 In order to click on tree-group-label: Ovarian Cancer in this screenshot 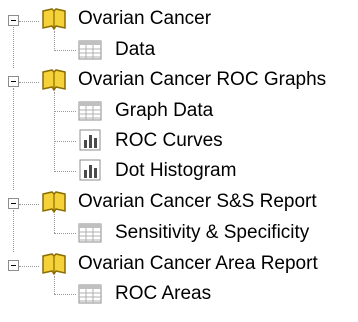, I will do `click(145, 18)`.